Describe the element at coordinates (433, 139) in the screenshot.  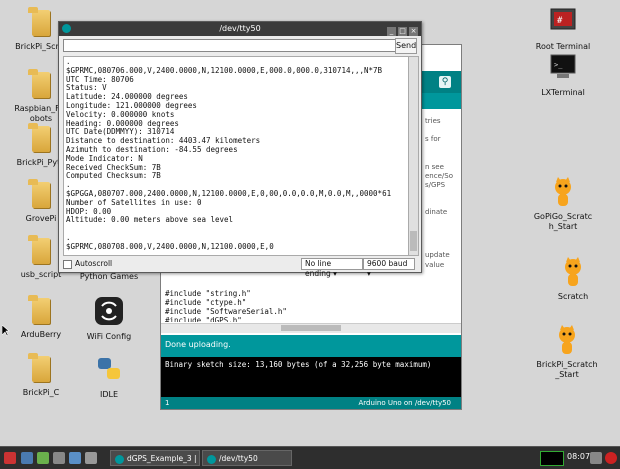
I see `code-fragment: s for` at that location.